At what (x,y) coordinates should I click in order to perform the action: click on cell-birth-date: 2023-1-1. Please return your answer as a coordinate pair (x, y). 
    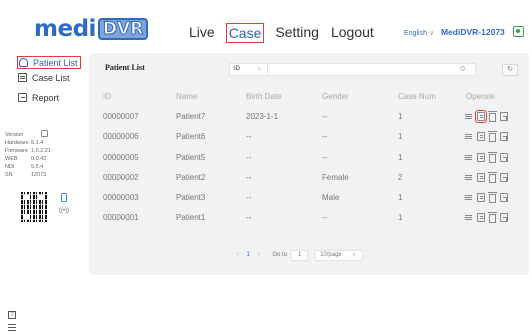
    Looking at the image, I should click on (262, 116).